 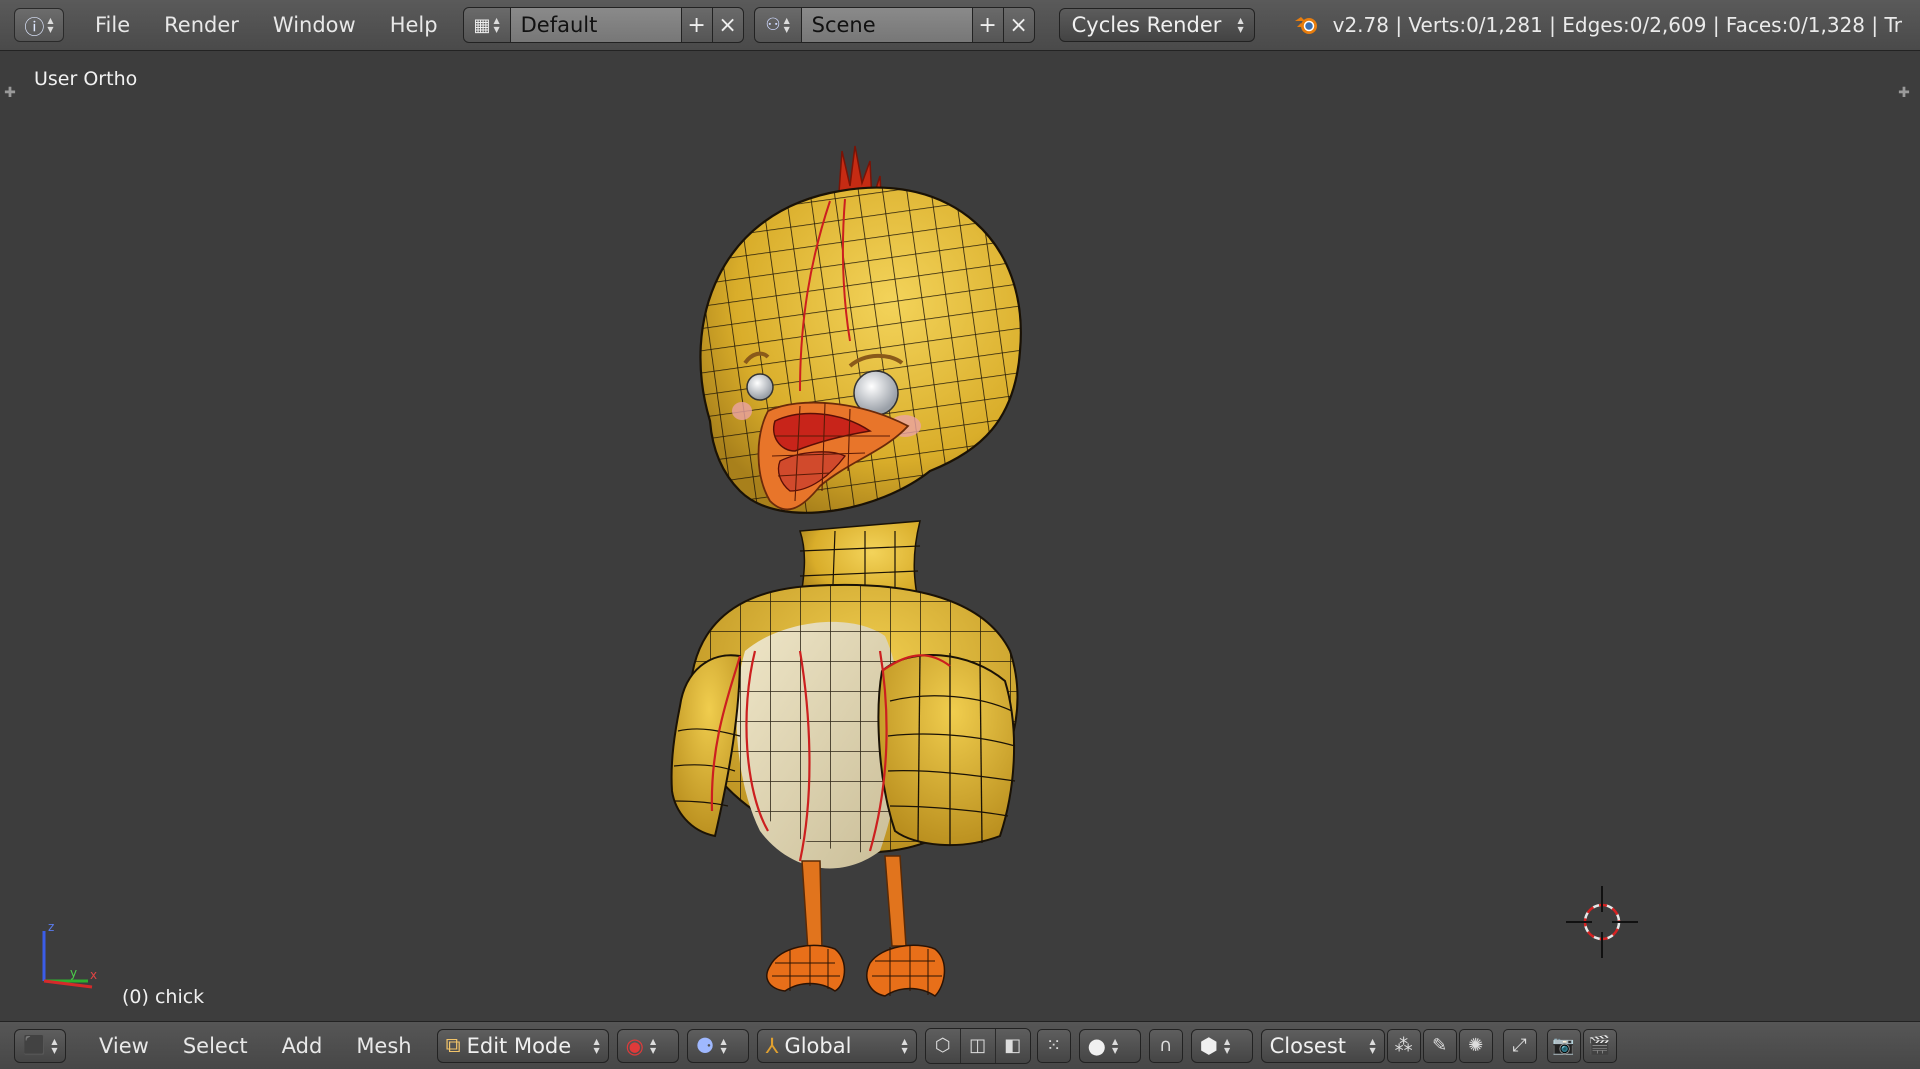 What do you see at coordinates (302, 1046) in the screenshot?
I see `menu-add: Add` at bounding box center [302, 1046].